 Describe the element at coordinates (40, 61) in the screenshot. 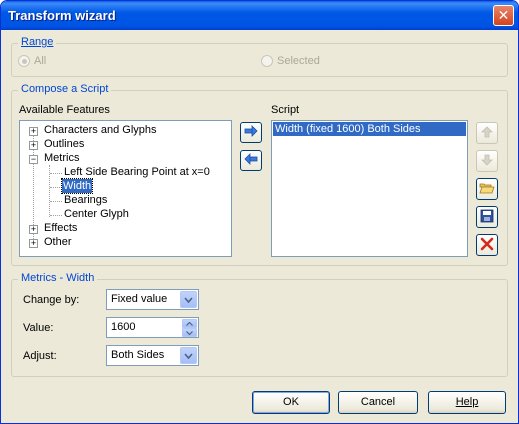

I see `radio-all-label: All` at that location.